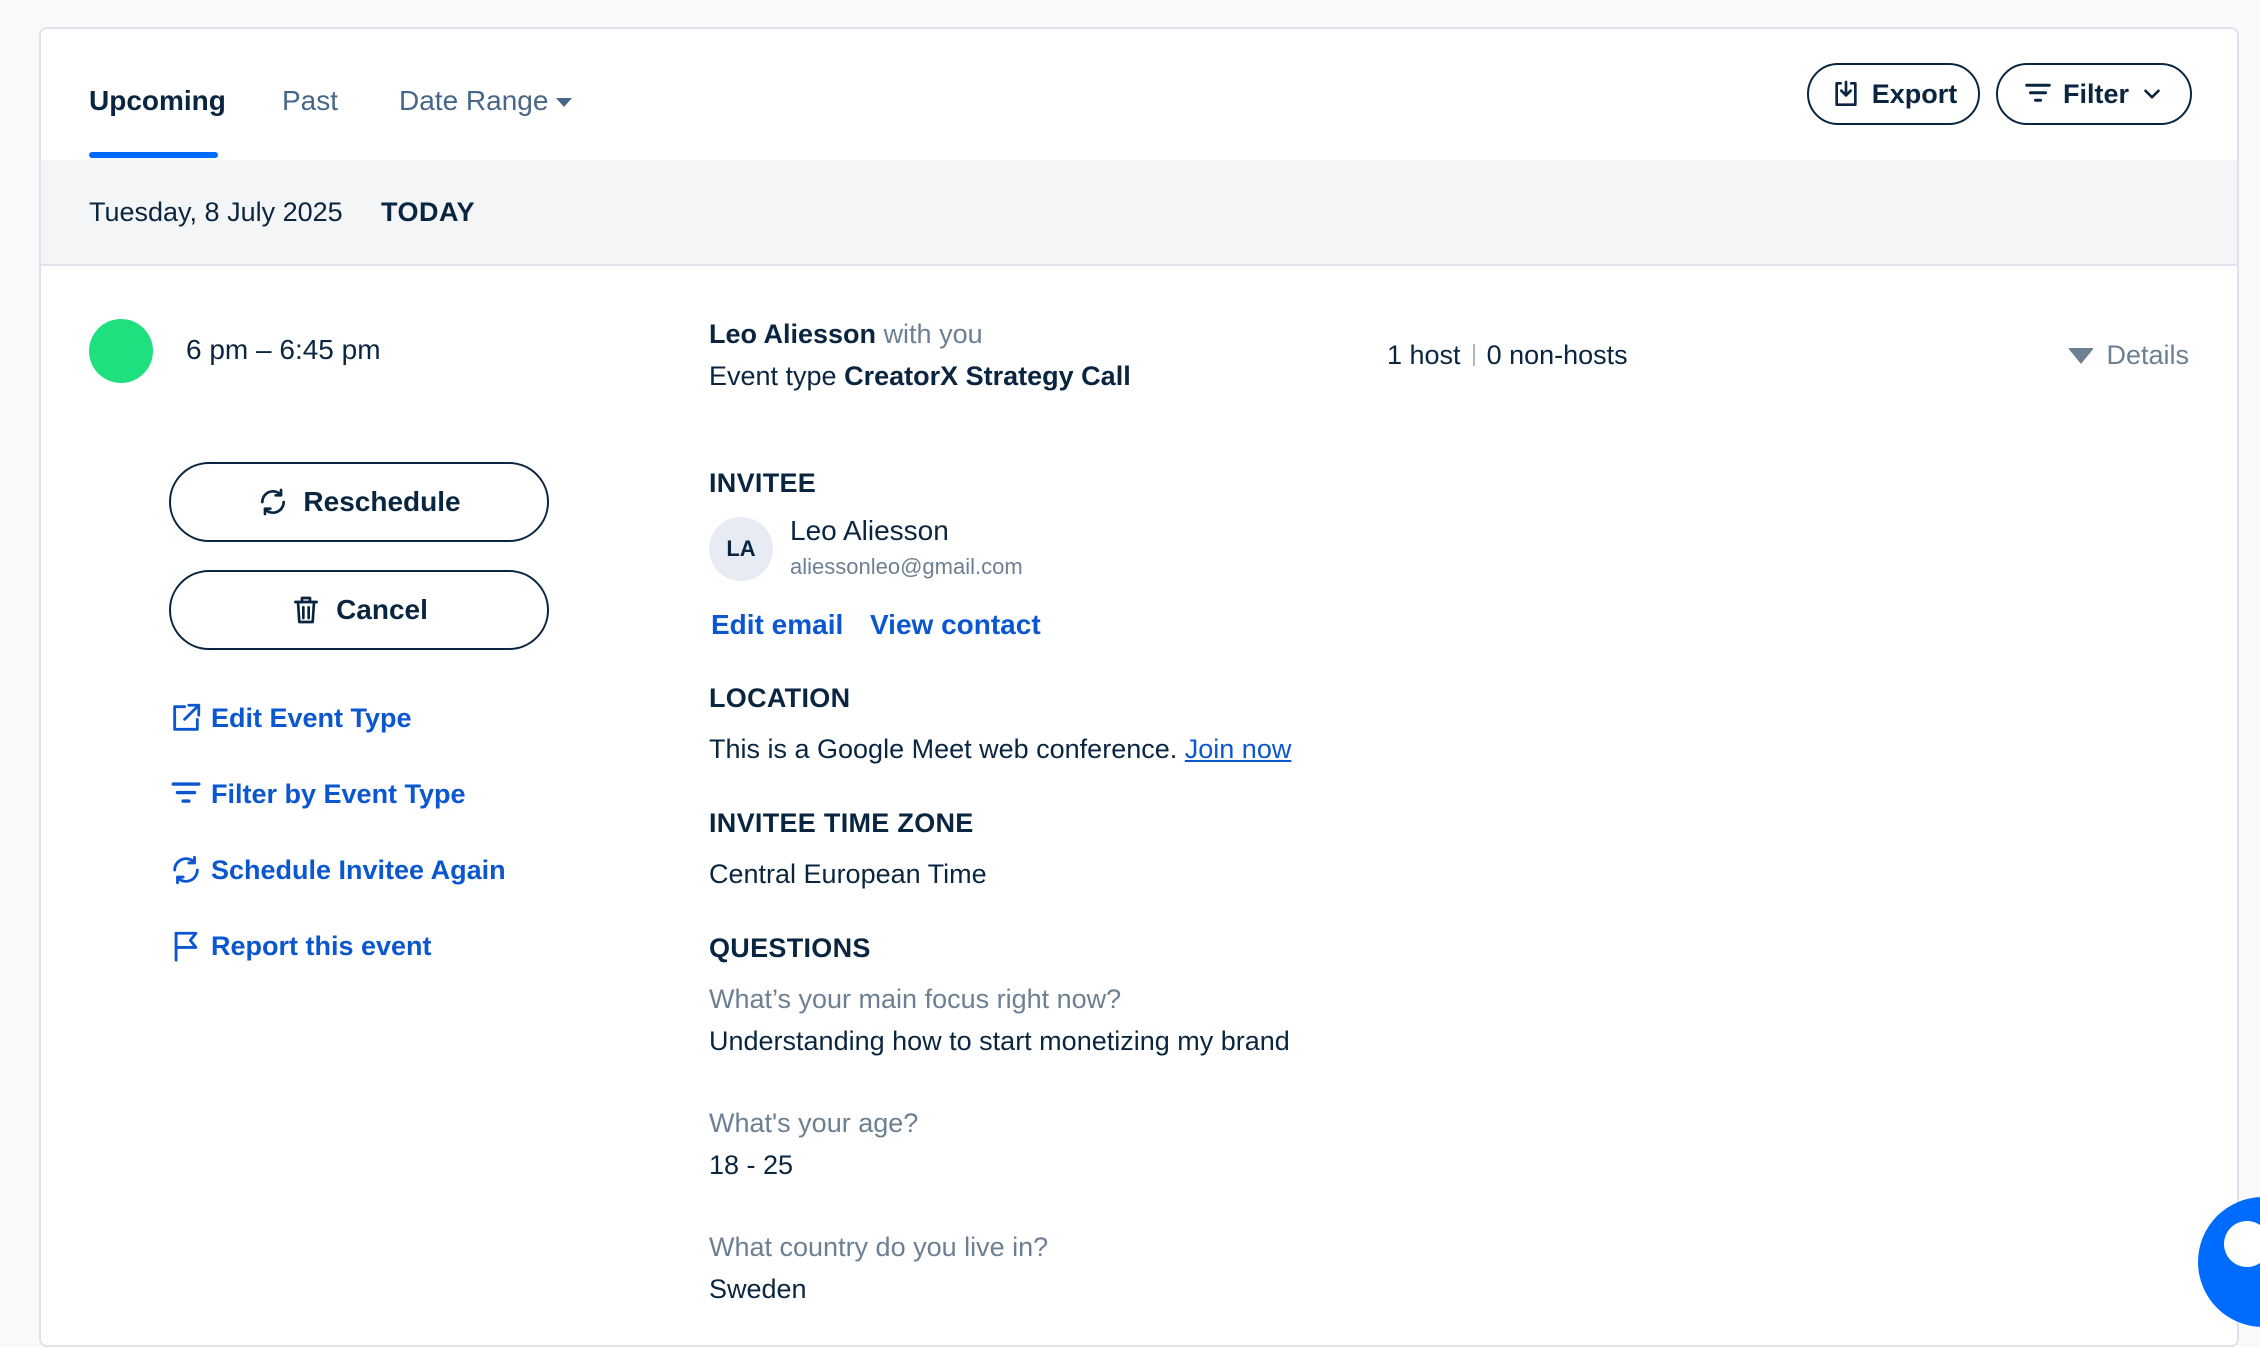 The height and width of the screenshot is (1347, 2260). I want to click on report-event-link: Report this event, so click(300, 946).